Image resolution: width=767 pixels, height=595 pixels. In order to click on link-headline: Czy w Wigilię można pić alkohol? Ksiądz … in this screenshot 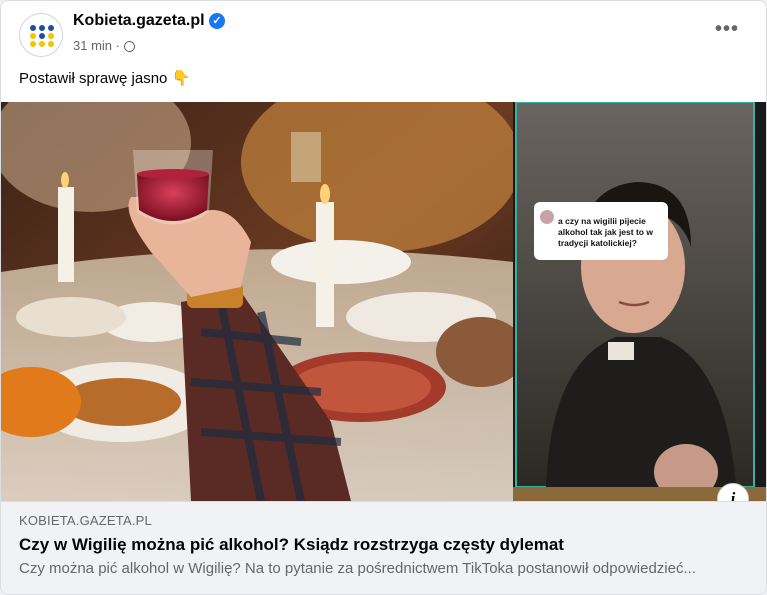, I will do `click(291, 545)`.